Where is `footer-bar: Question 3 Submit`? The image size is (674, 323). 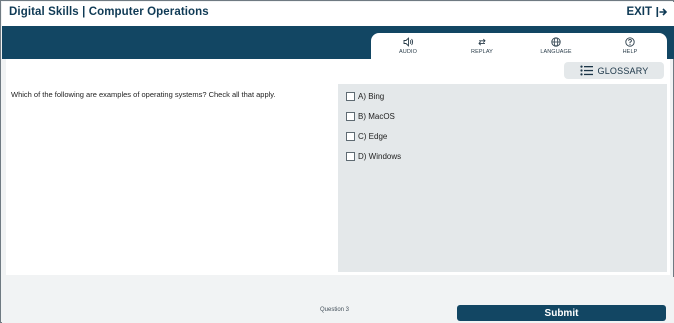
footer-bar: Question 3 Submit is located at coordinates (338, 300).